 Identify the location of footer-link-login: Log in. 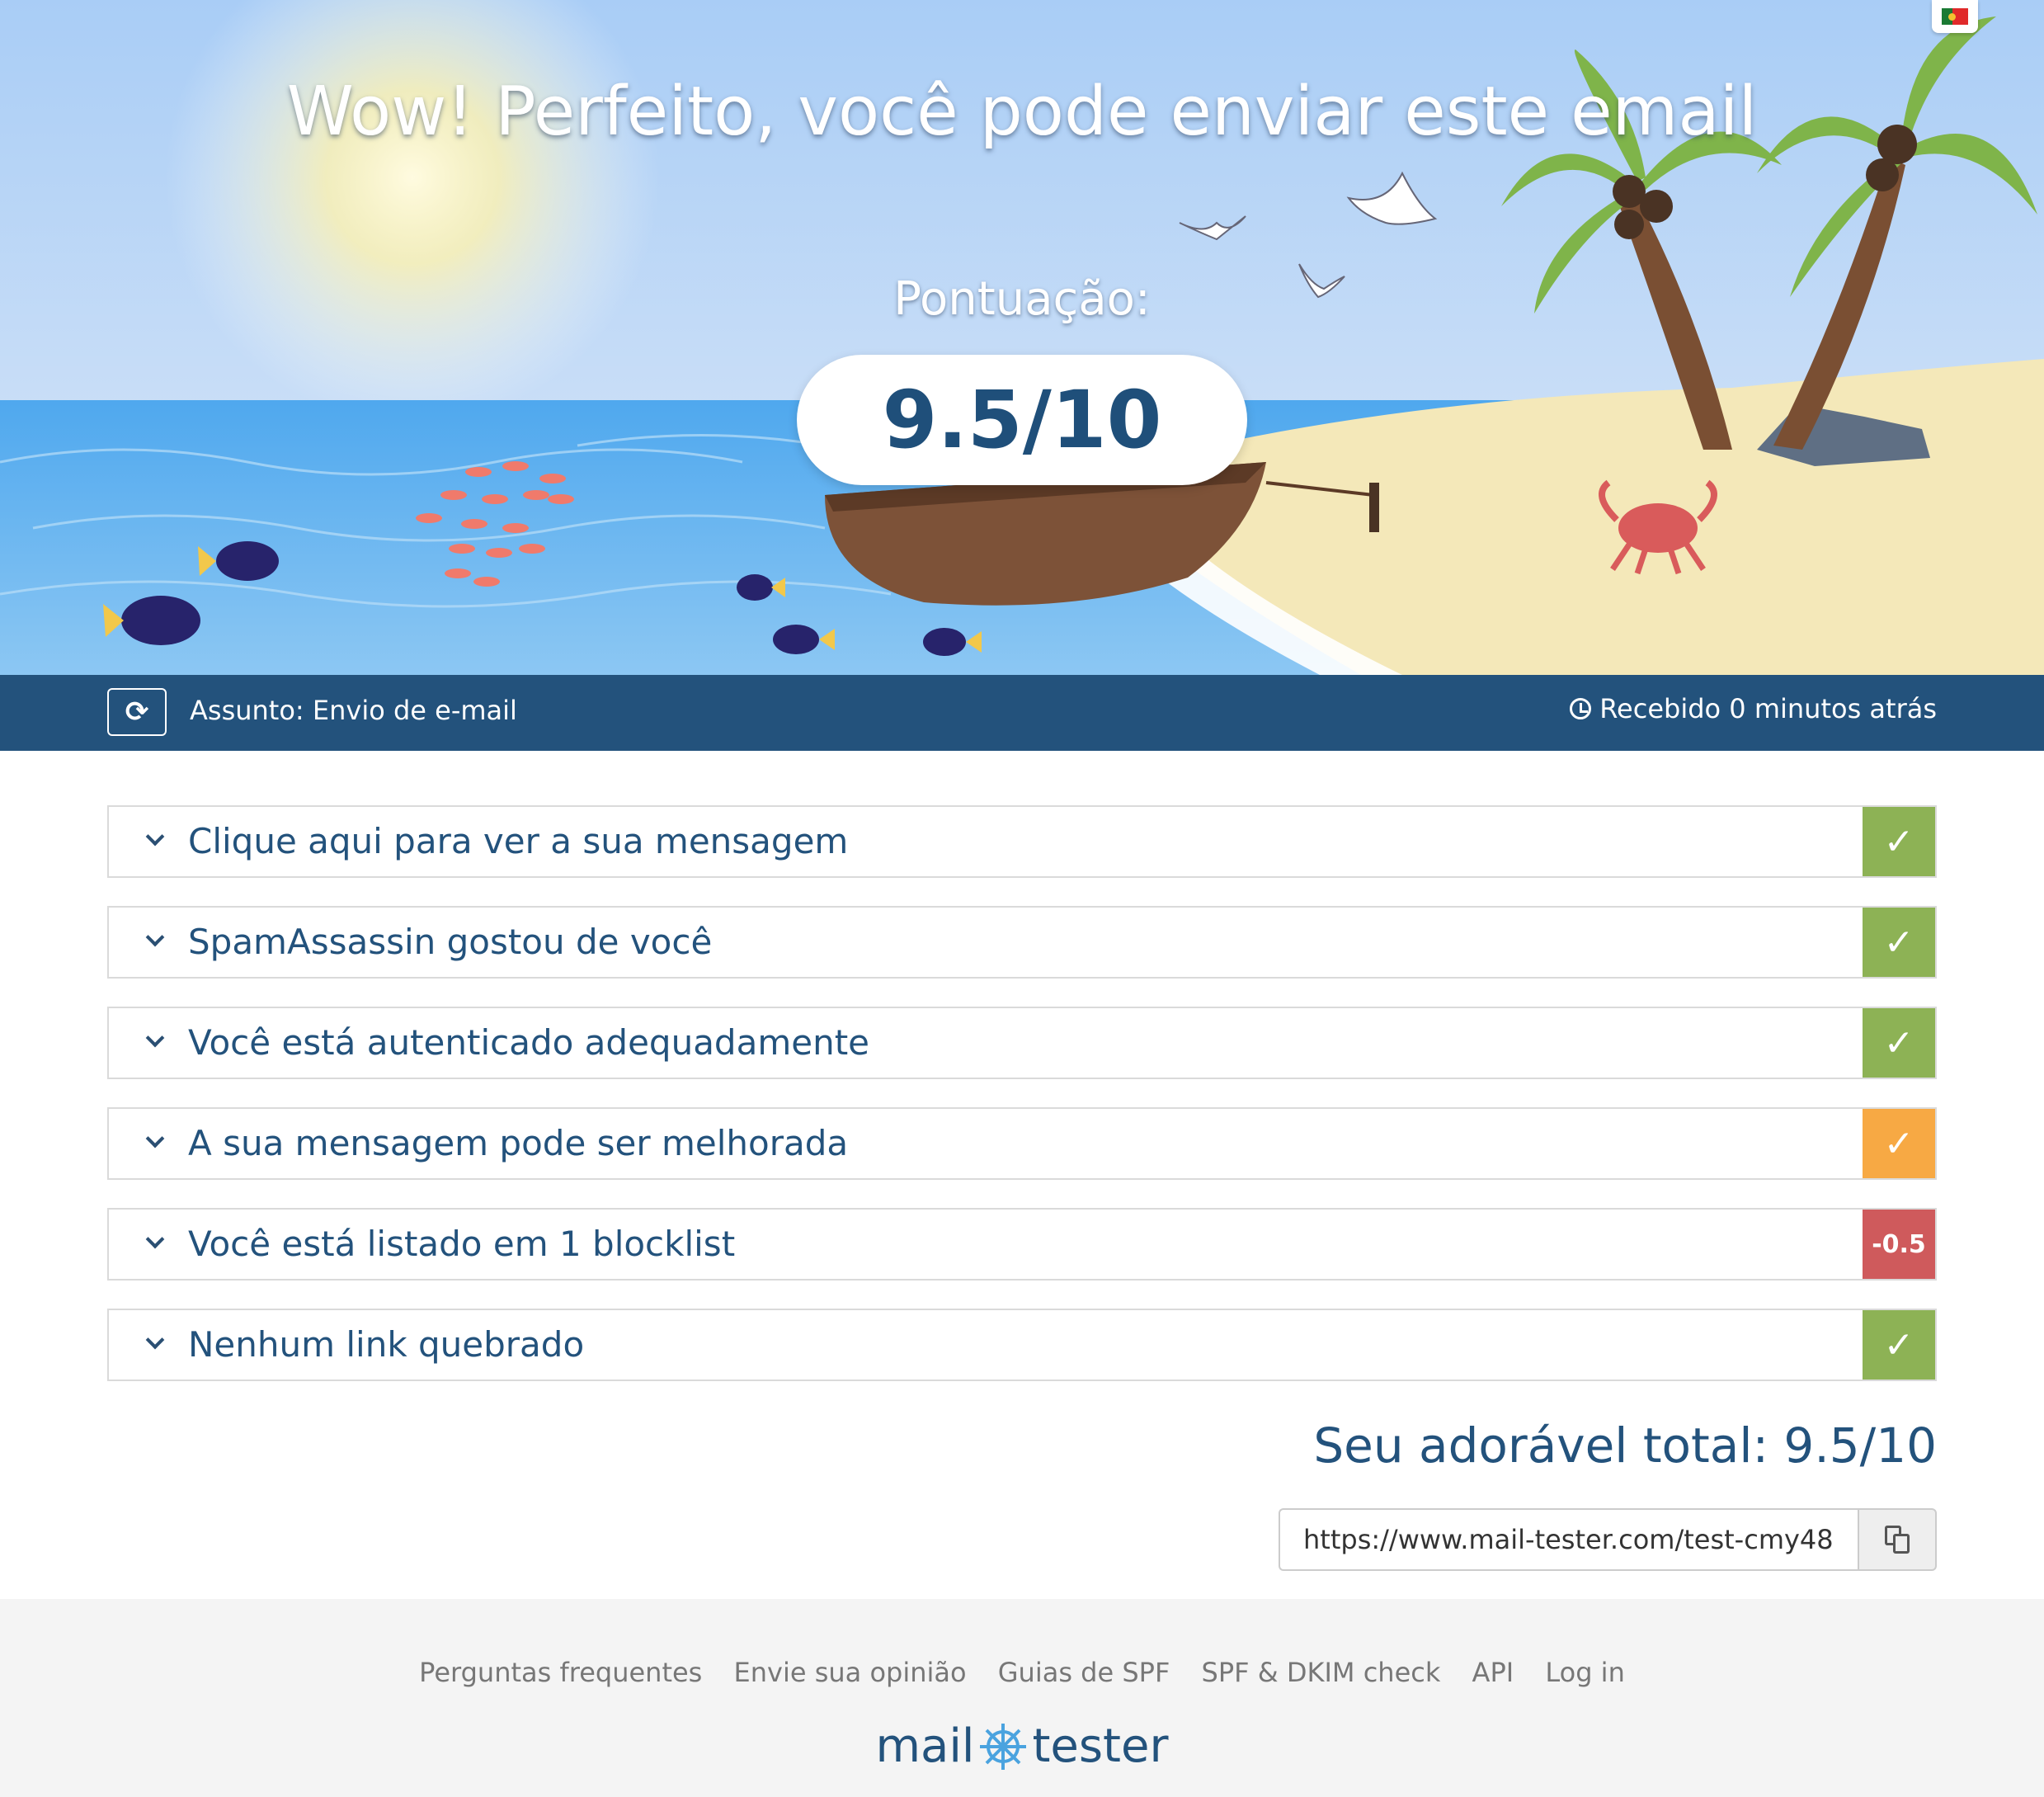
(1585, 1672).